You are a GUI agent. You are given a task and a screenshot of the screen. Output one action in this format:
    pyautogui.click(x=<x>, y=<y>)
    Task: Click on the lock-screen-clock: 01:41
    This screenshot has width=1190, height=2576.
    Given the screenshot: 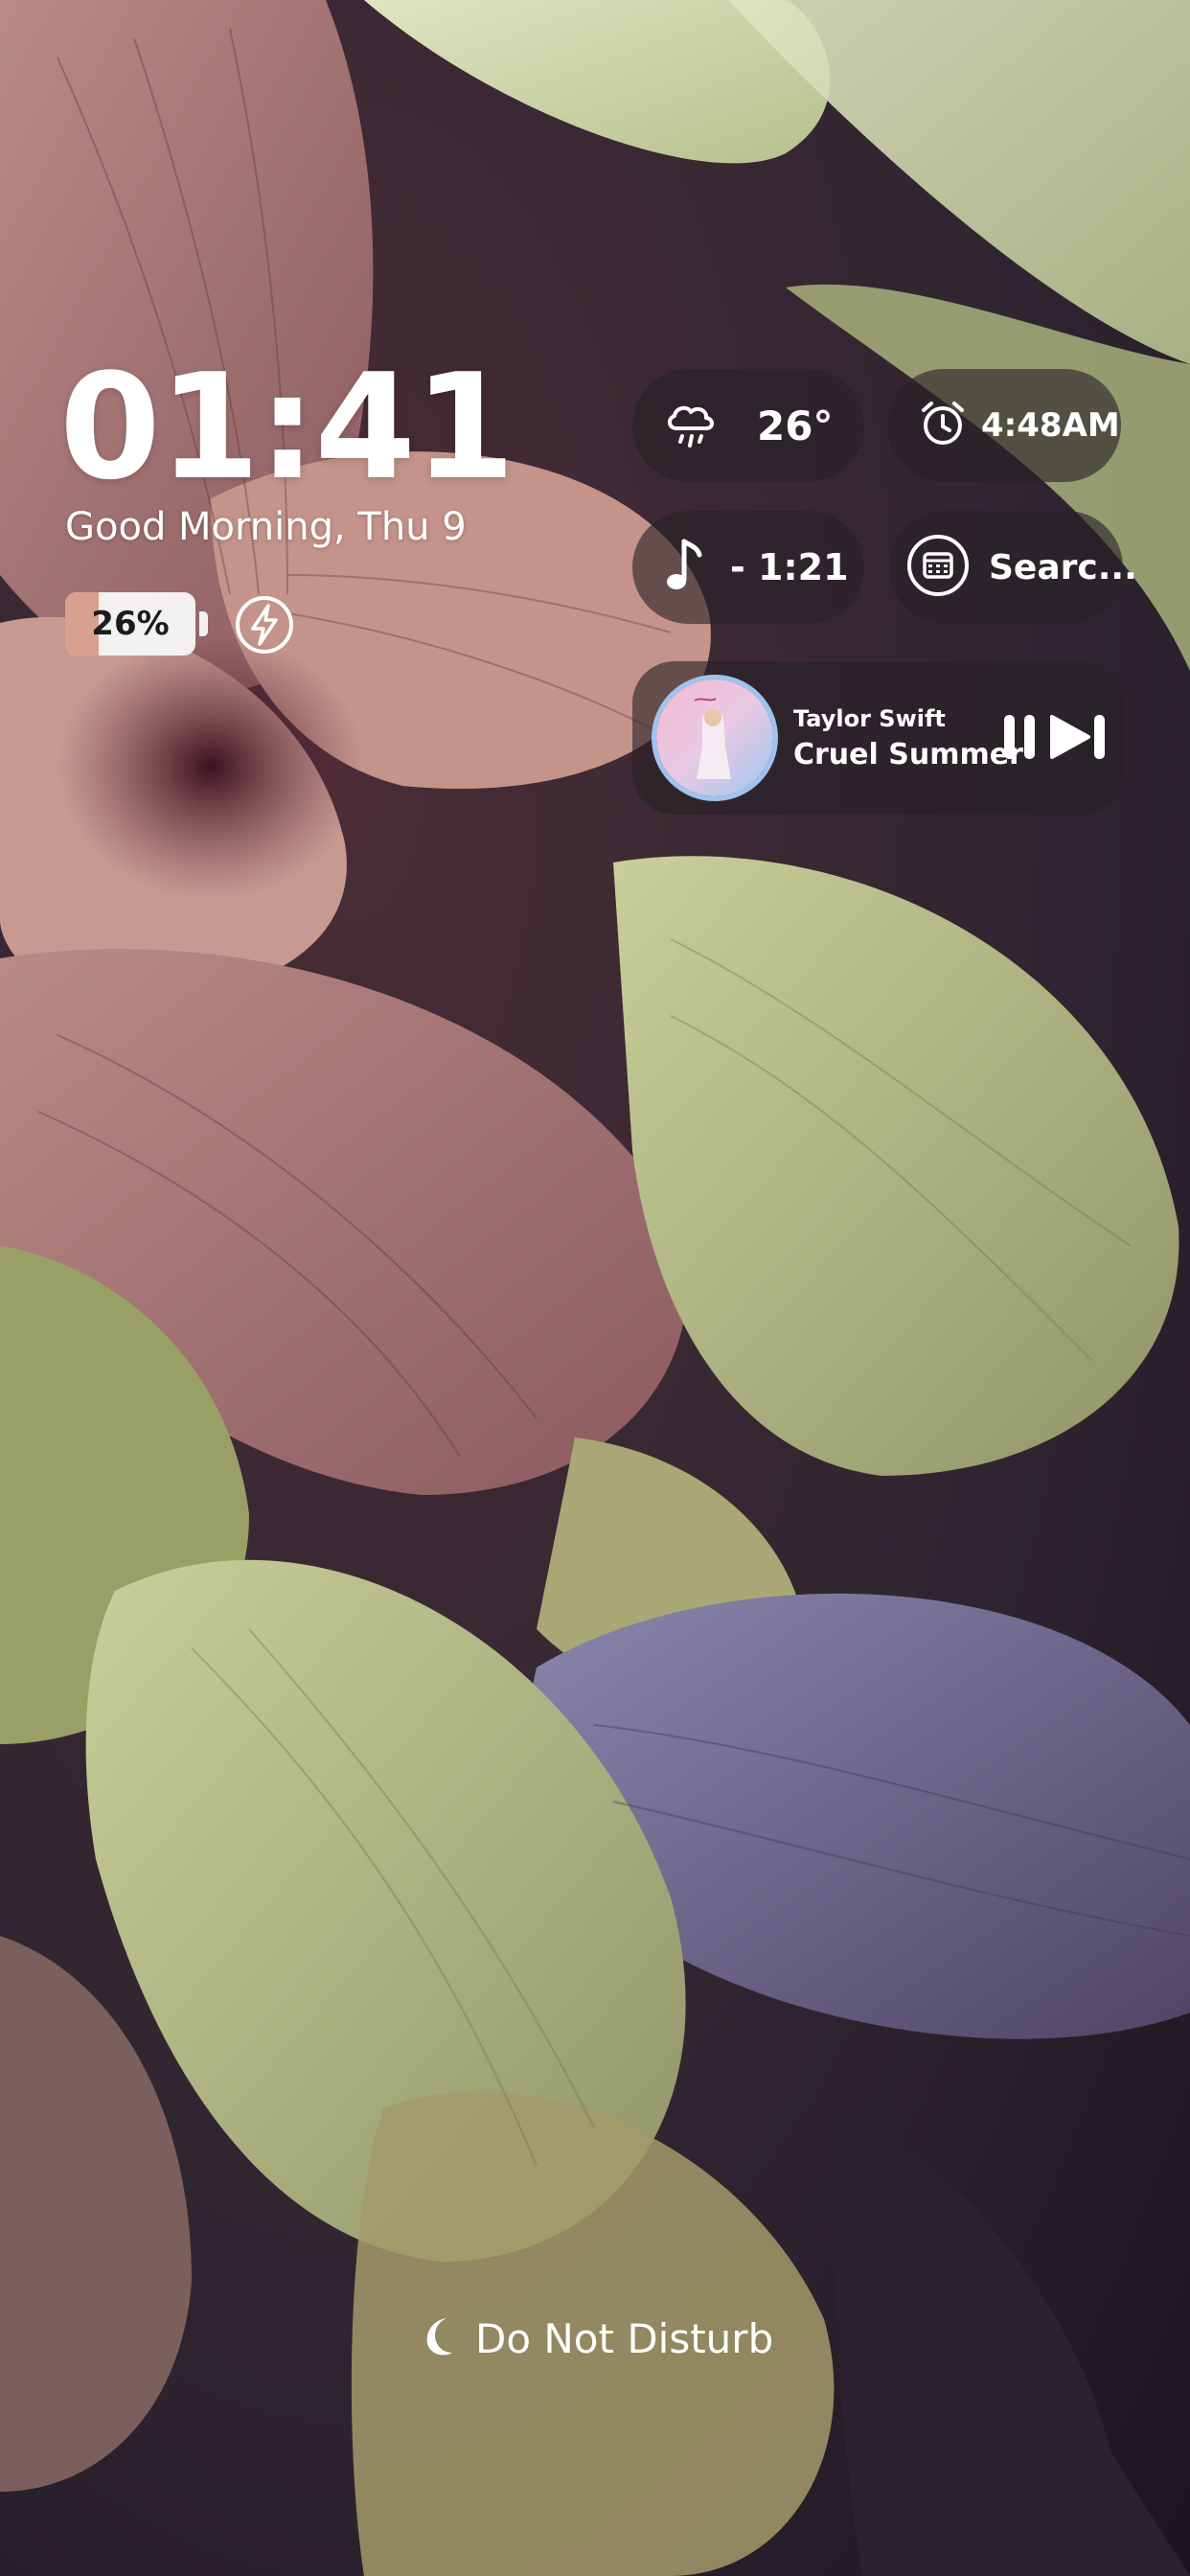 What is the action you would take?
    pyautogui.click(x=287, y=427)
    